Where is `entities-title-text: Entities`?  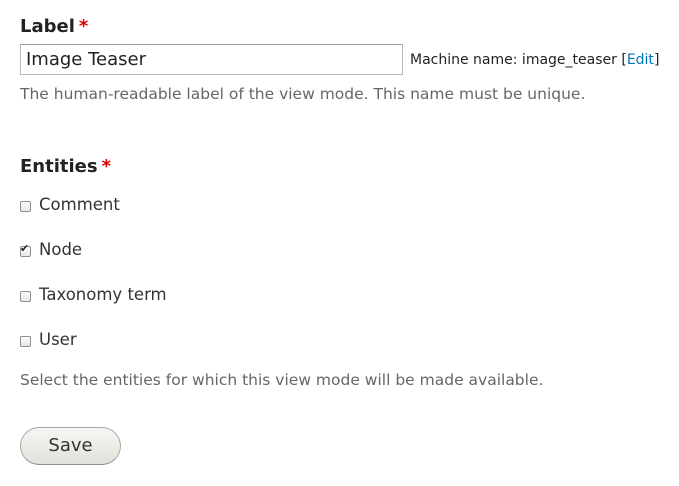 entities-title-text: Entities is located at coordinates (59, 166).